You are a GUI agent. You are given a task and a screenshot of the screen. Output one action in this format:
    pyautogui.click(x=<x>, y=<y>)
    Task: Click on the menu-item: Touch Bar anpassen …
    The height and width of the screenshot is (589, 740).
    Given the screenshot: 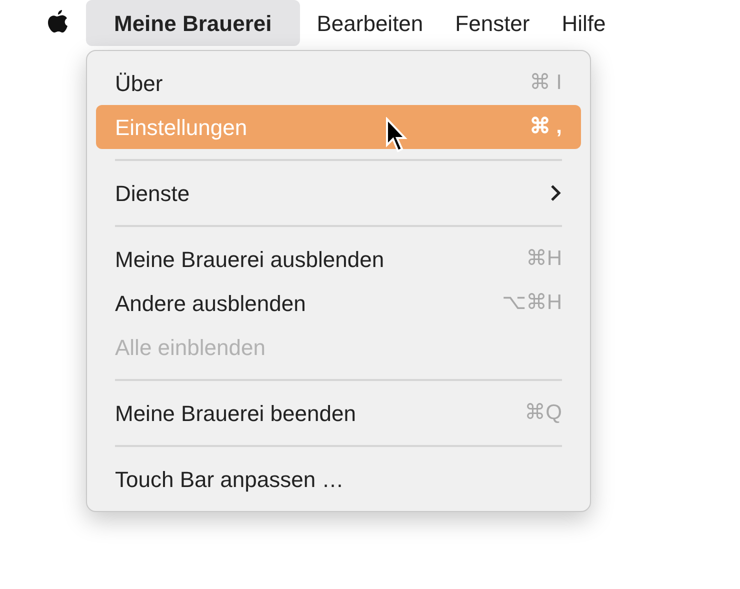 What is the action you would take?
    pyautogui.click(x=338, y=479)
    